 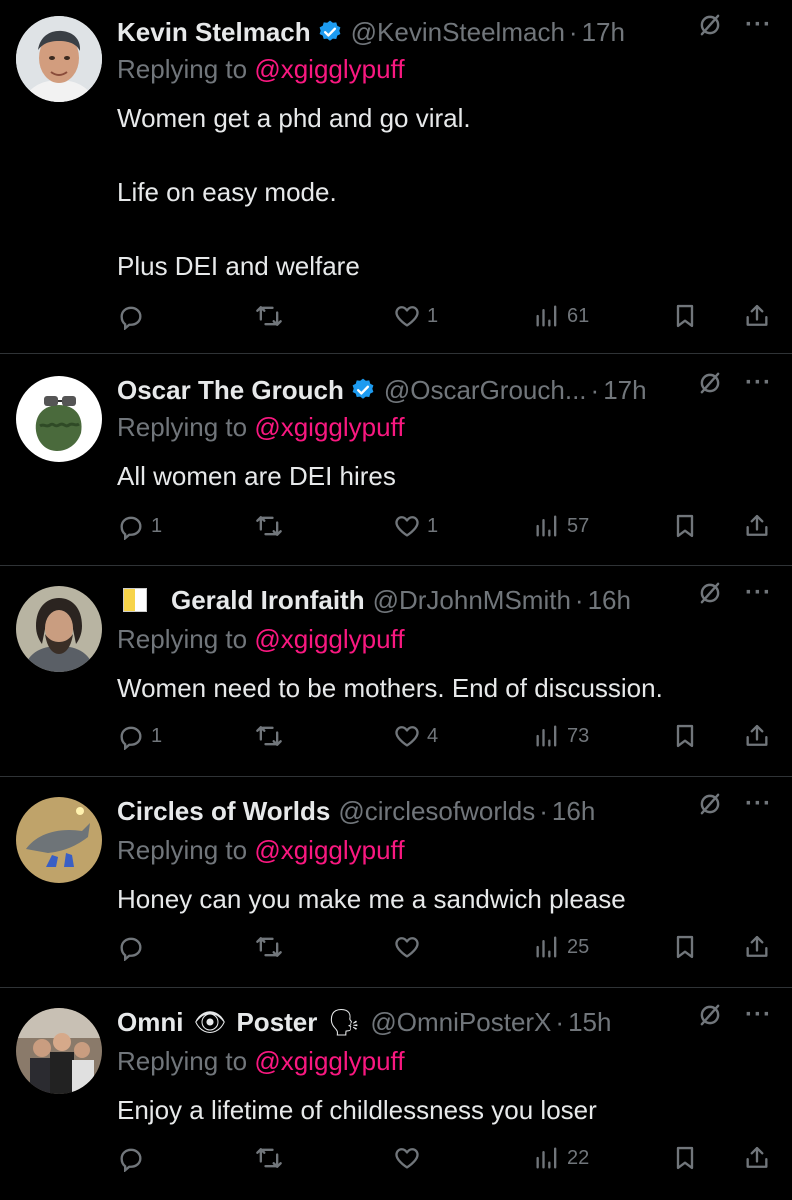 I want to click on like-count: 1, so click(x=433, y=525).